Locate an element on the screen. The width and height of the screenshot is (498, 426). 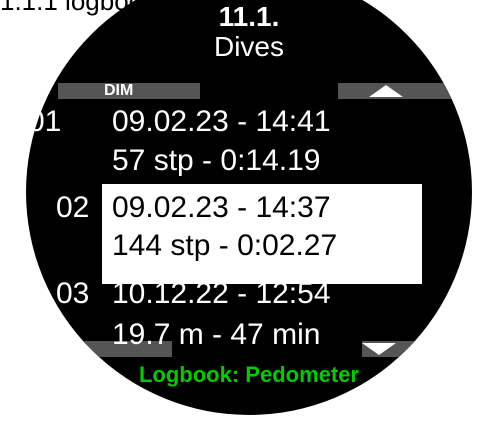
screen-title: Dives is located at coordinates (248, 46).